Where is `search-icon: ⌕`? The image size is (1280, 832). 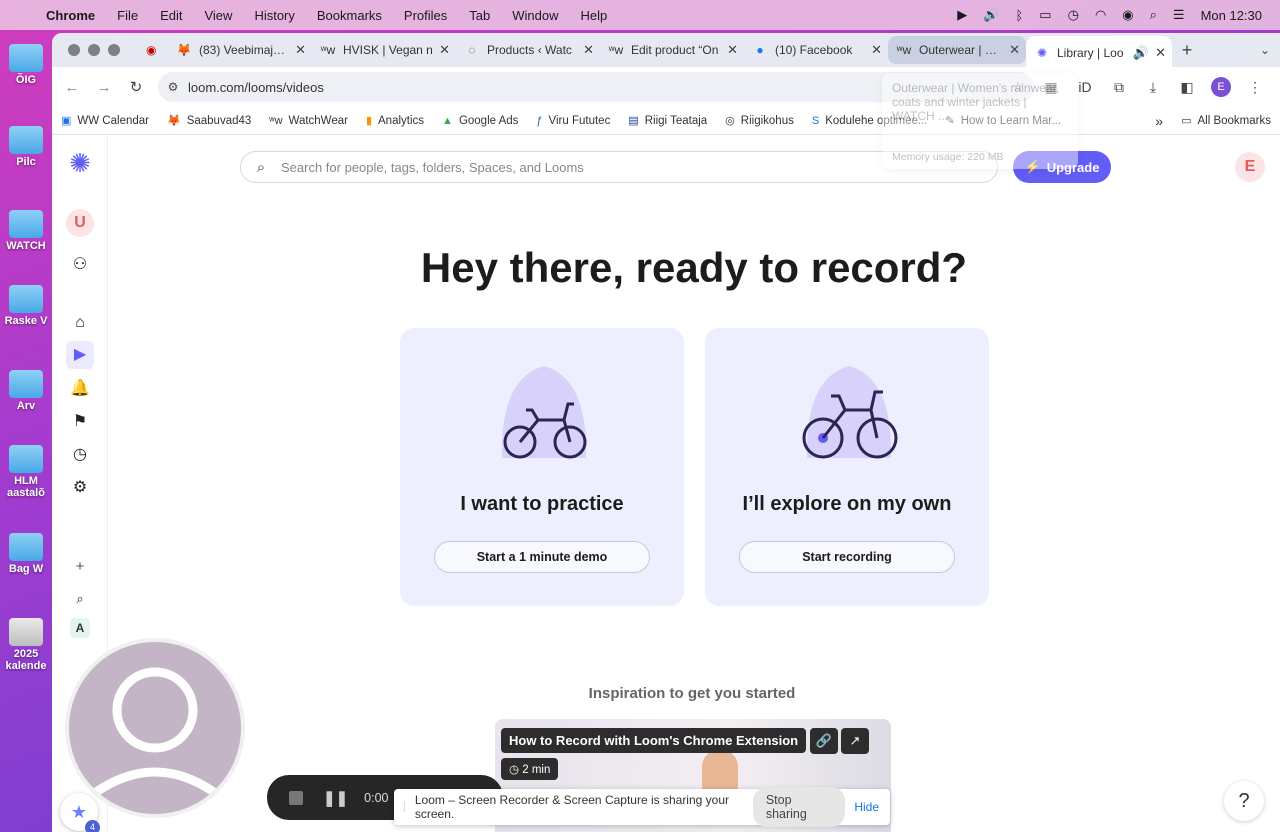
search-icon: ⌕ is located at coordinates (80, 599).